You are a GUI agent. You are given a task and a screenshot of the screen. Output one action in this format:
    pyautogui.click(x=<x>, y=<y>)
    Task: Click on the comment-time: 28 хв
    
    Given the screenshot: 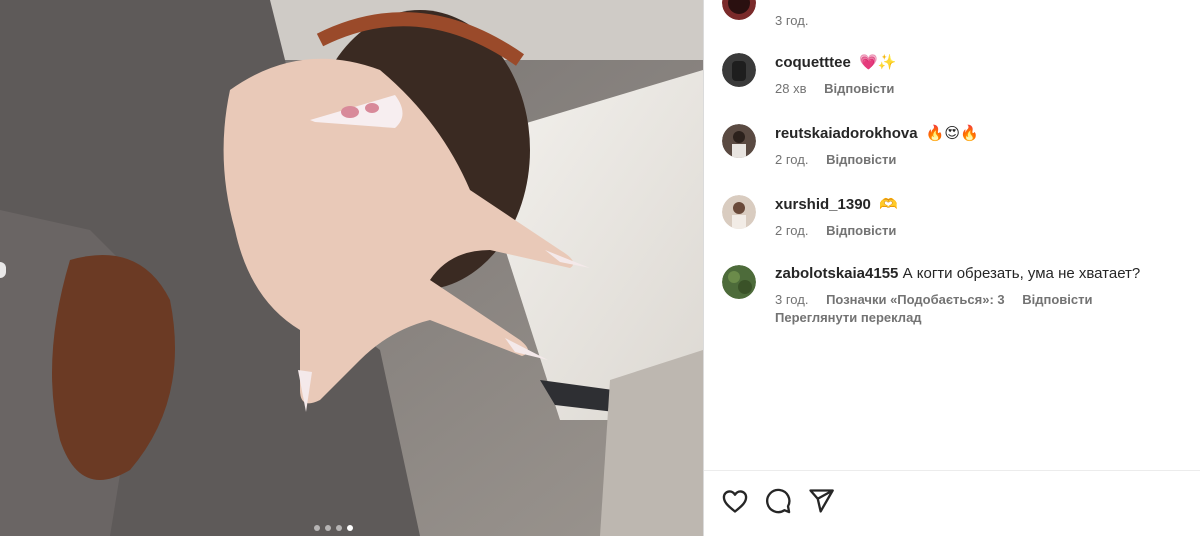 What is the action you would take?
    pyautogui.click(x=791, y=88)
    